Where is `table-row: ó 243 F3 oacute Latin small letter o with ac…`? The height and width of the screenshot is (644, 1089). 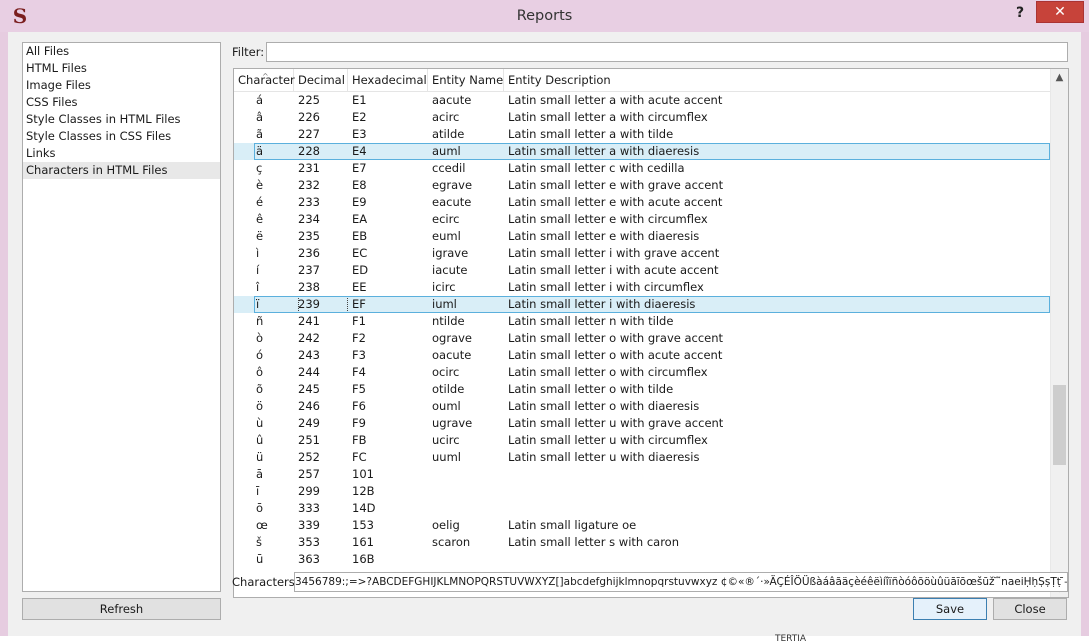
table-row: ó 243 F3 oacute Latin small letter o with ac… is located at coordinates (642, 355).